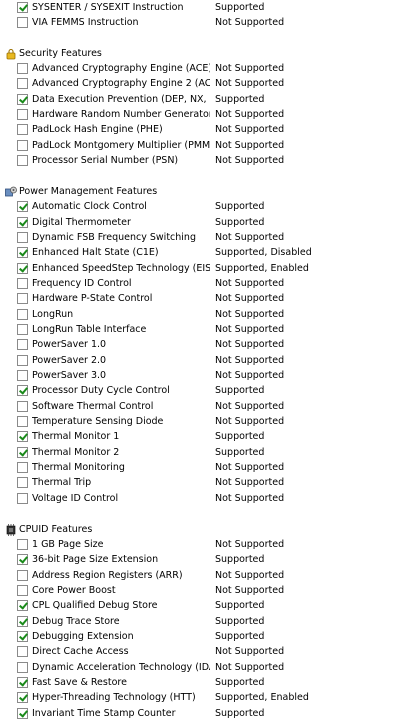 The width and height of the screenshot is (419, 722). I want to click on feature-row: Fast Save & Restore Supported, so click(209, 683).